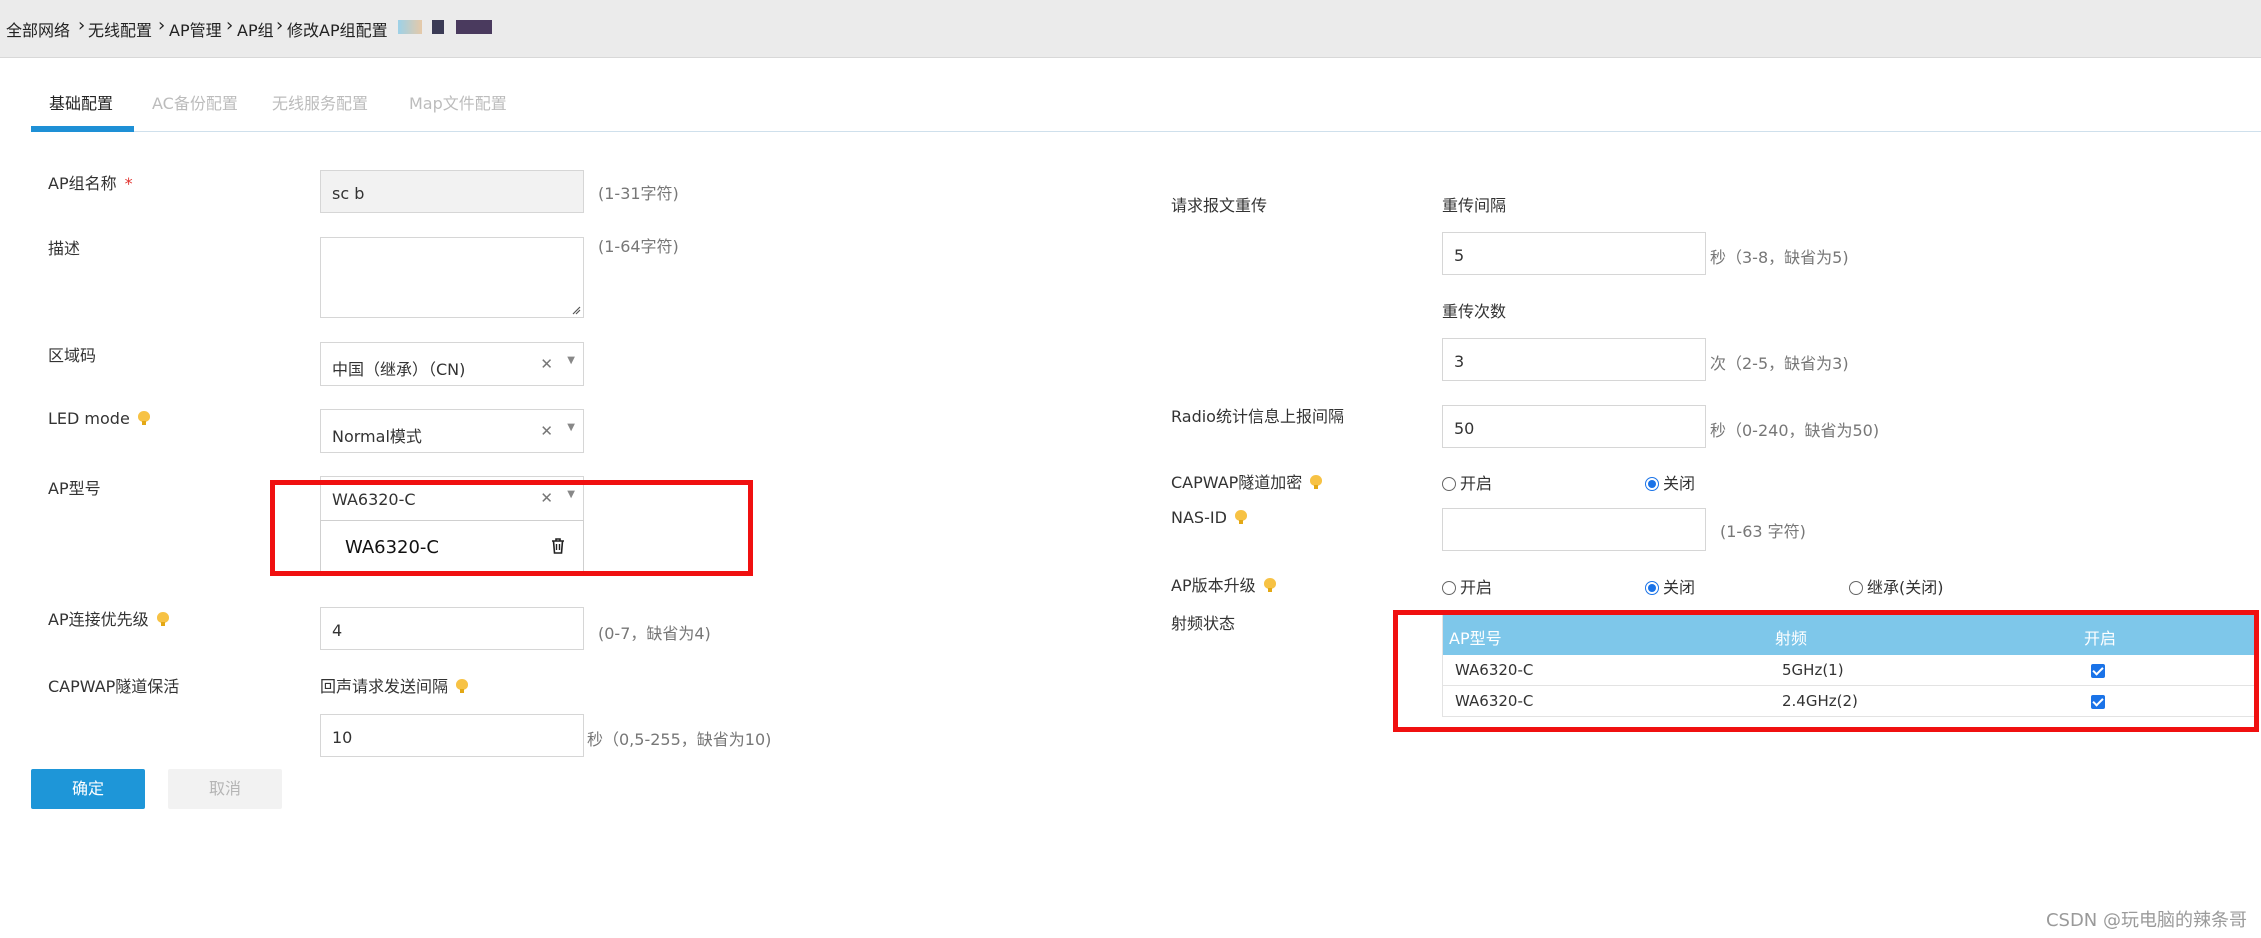  Describe the element at coordinates (679, 739) in the screenshot. I see `echo-interval-hint: 秒（0,5-255，缺省为10)` at that location.